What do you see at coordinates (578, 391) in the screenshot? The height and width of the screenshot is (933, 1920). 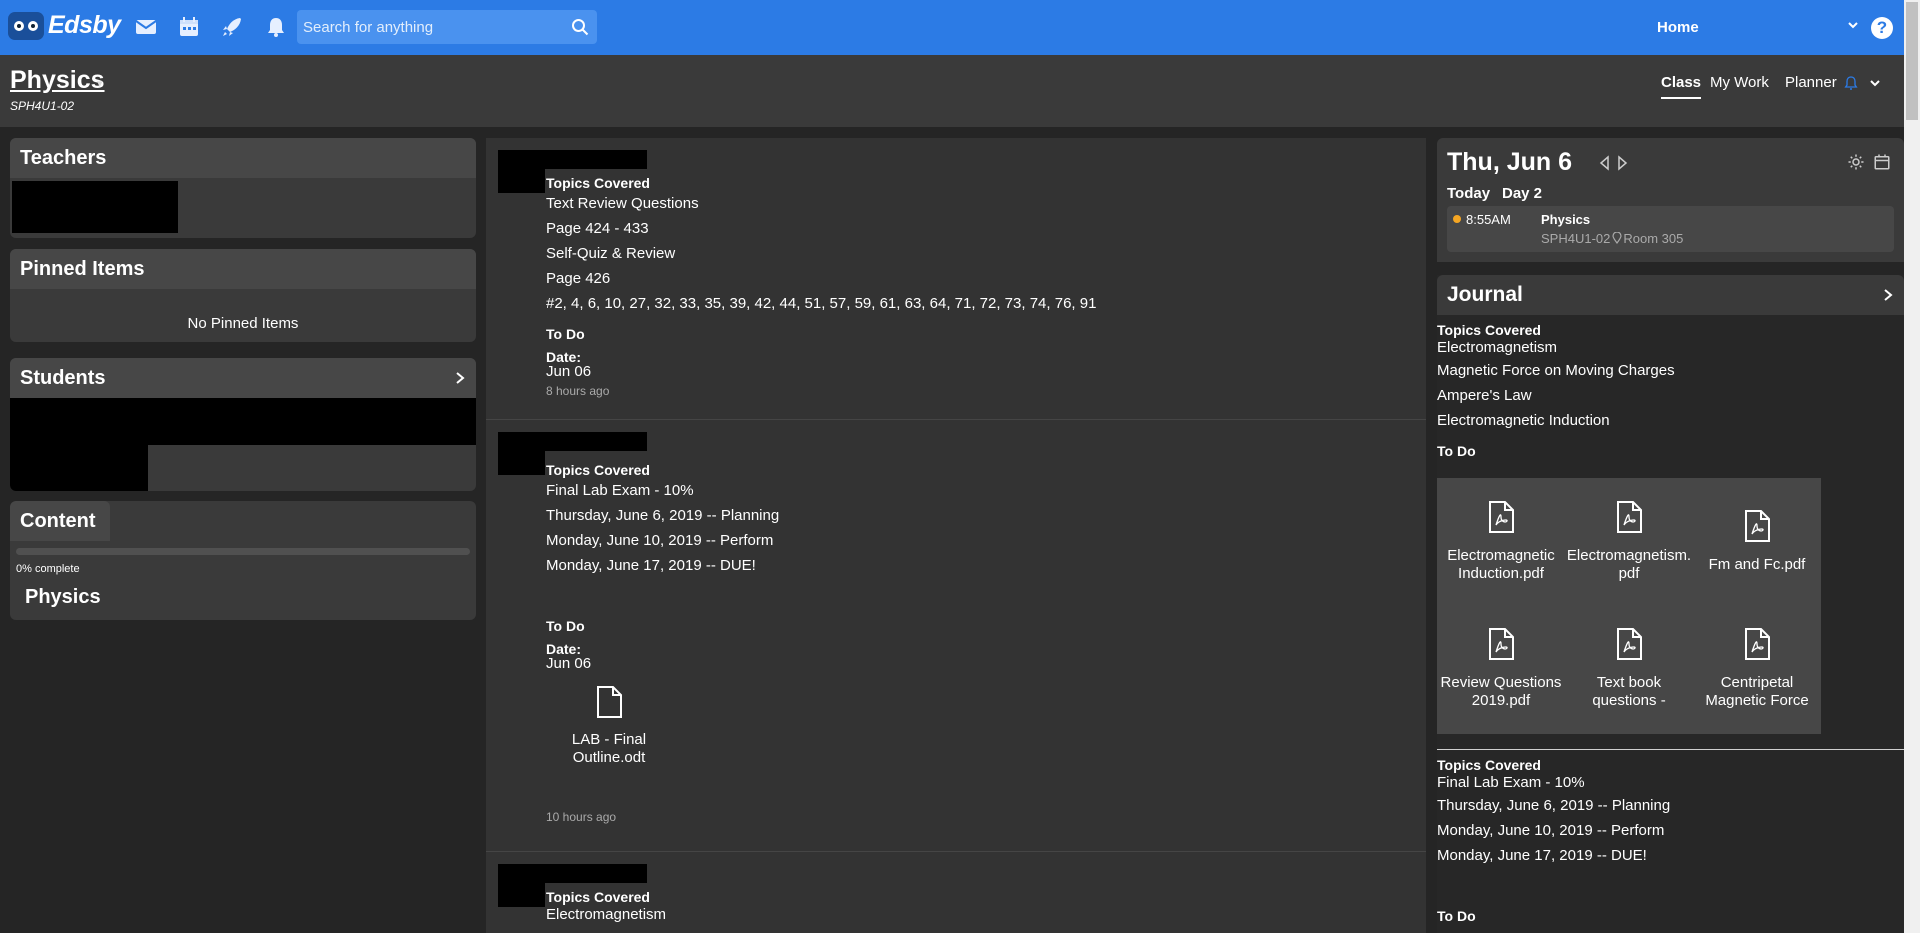 I see `post-timestamp: 8 hours ago` at bounding box center [578, 391].